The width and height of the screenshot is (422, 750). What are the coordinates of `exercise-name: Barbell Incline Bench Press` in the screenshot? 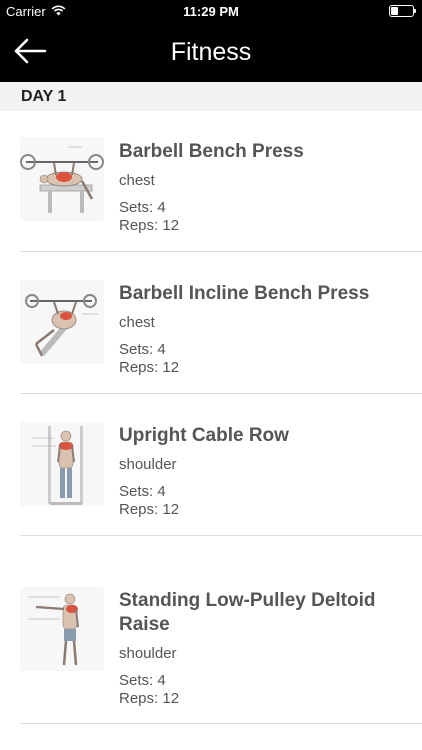 It's located at (244, 293).